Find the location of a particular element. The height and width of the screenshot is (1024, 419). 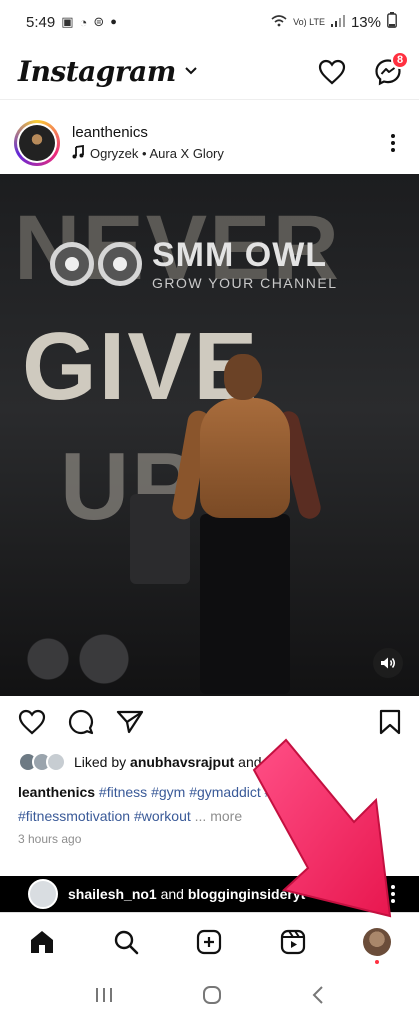

hashtag: #fitnessmotivation is located at coordinates (74, 816).